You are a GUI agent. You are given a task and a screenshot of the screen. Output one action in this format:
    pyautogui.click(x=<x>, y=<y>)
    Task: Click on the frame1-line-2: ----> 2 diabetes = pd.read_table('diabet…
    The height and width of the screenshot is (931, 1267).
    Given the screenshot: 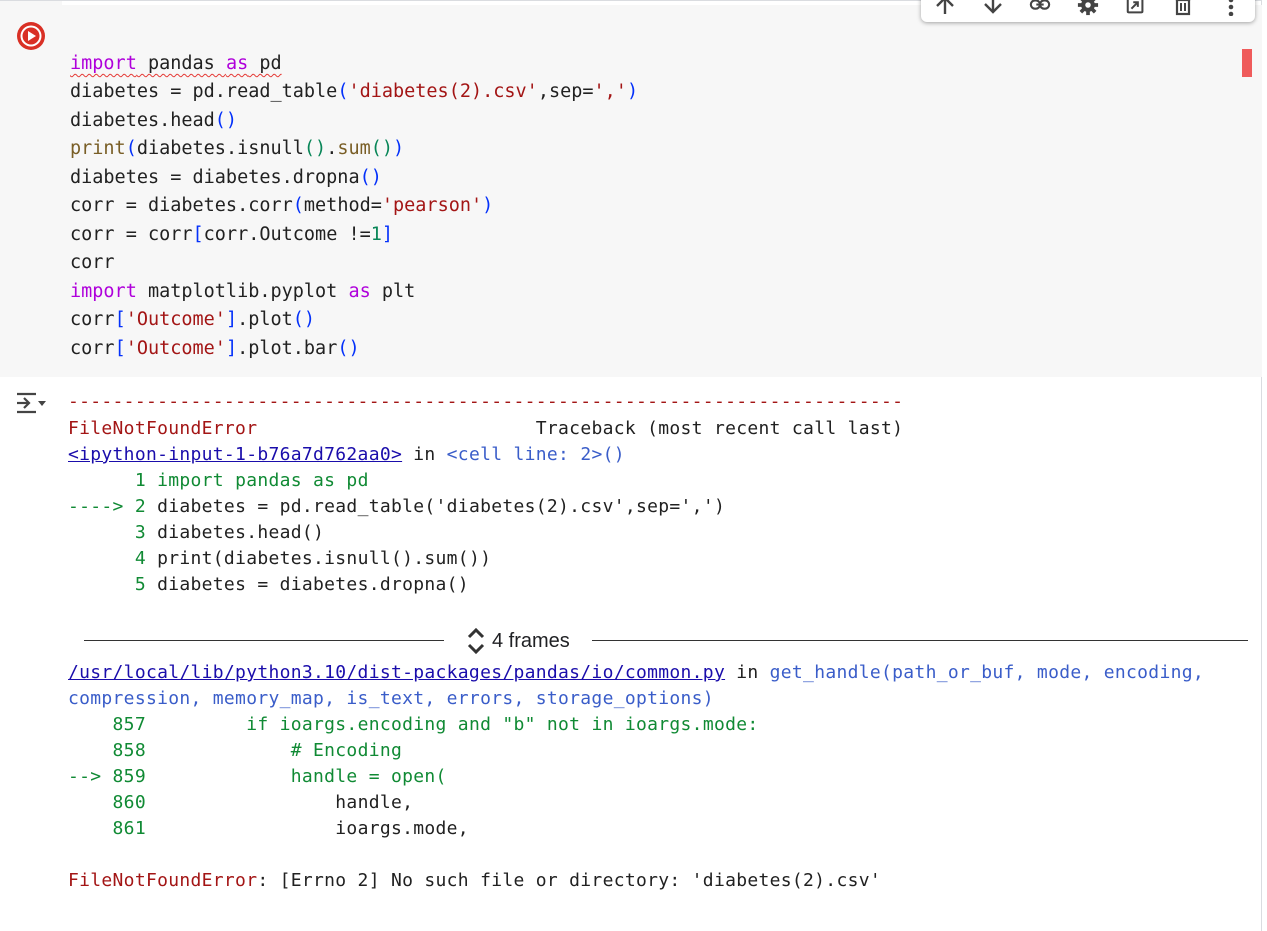 What is the action you would take?
    pyautogui.click(x=397, y=506)
    